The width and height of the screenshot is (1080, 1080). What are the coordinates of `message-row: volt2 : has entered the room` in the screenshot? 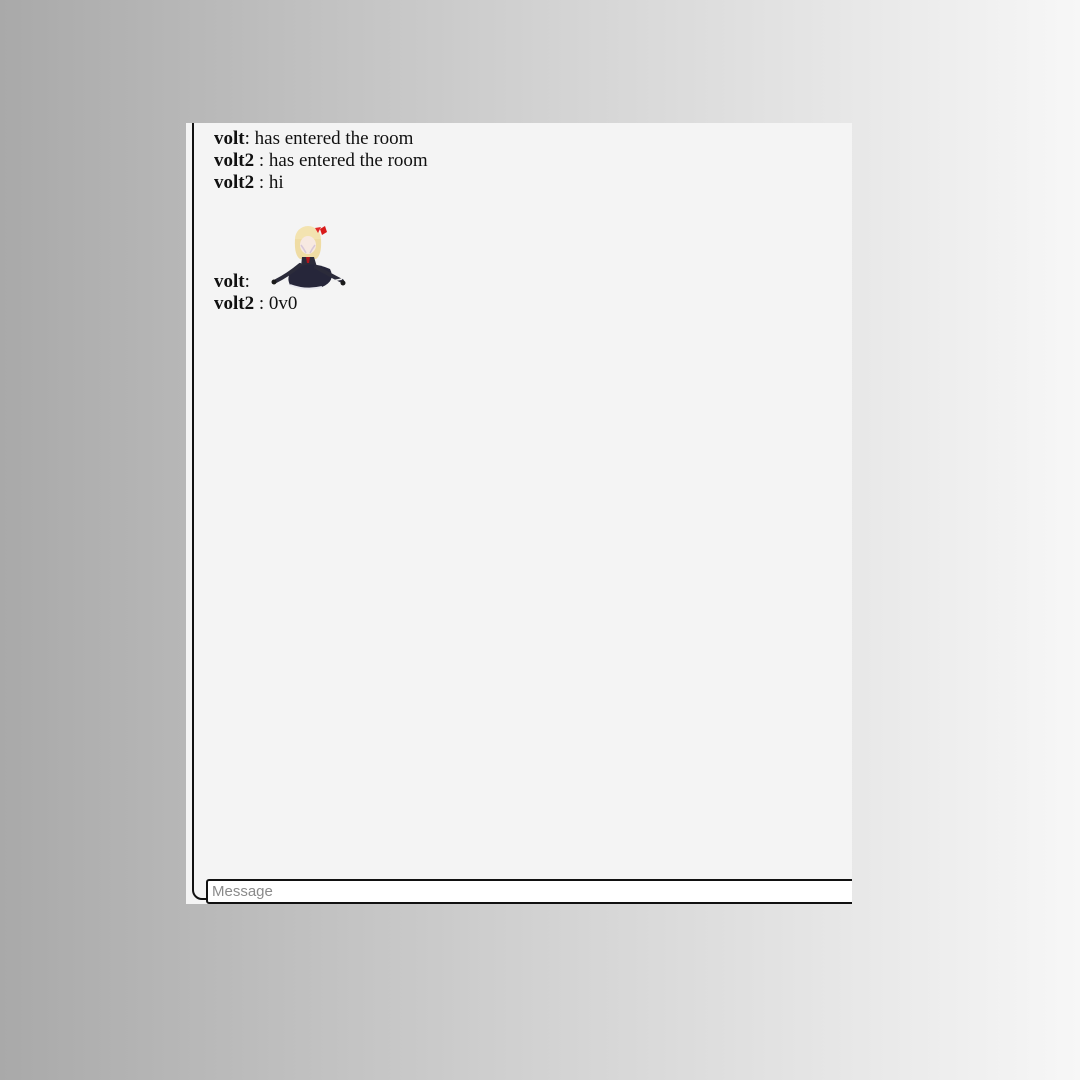 It's located at (533, 161).